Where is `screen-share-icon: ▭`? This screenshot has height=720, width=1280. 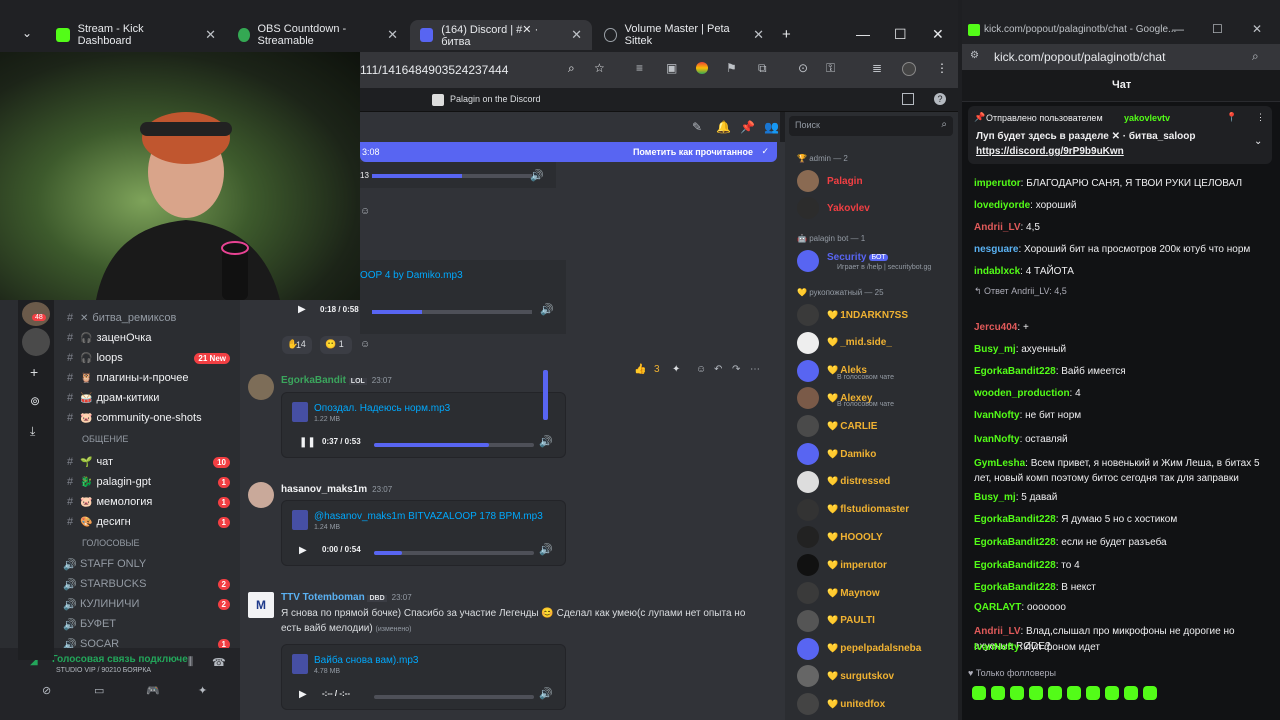 screen-share-icon: ▭ is located at coordinates (99, 690).